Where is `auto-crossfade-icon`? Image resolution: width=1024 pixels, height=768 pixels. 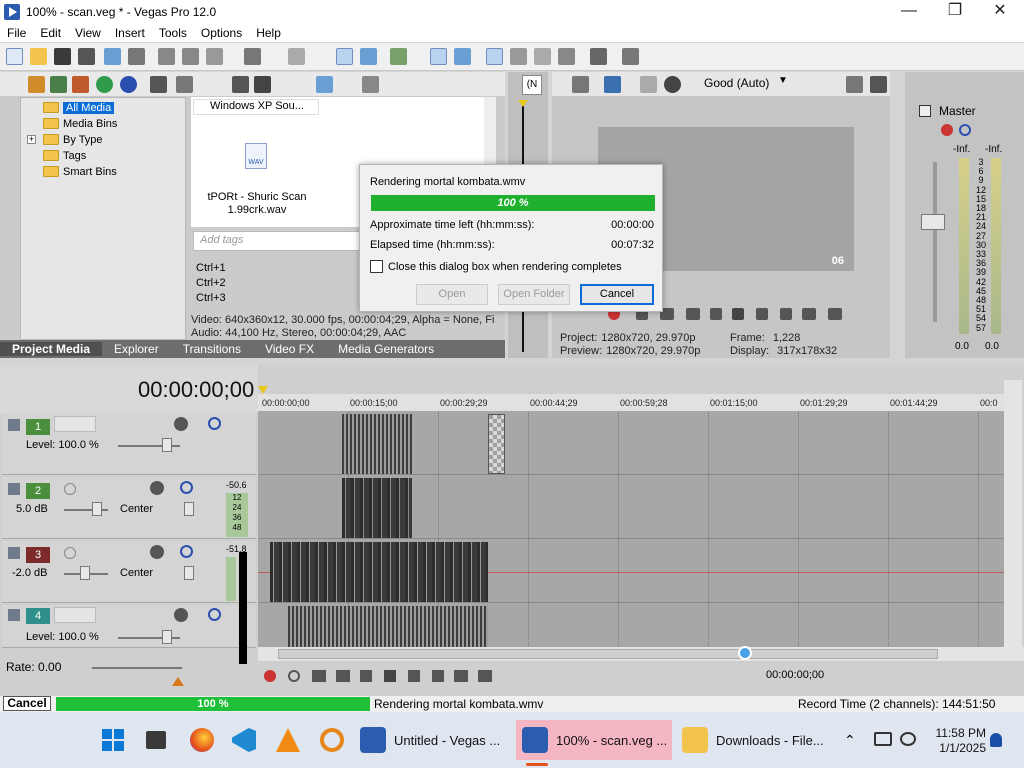 auto-crossfade-icon is located at coordinates (518, 56).